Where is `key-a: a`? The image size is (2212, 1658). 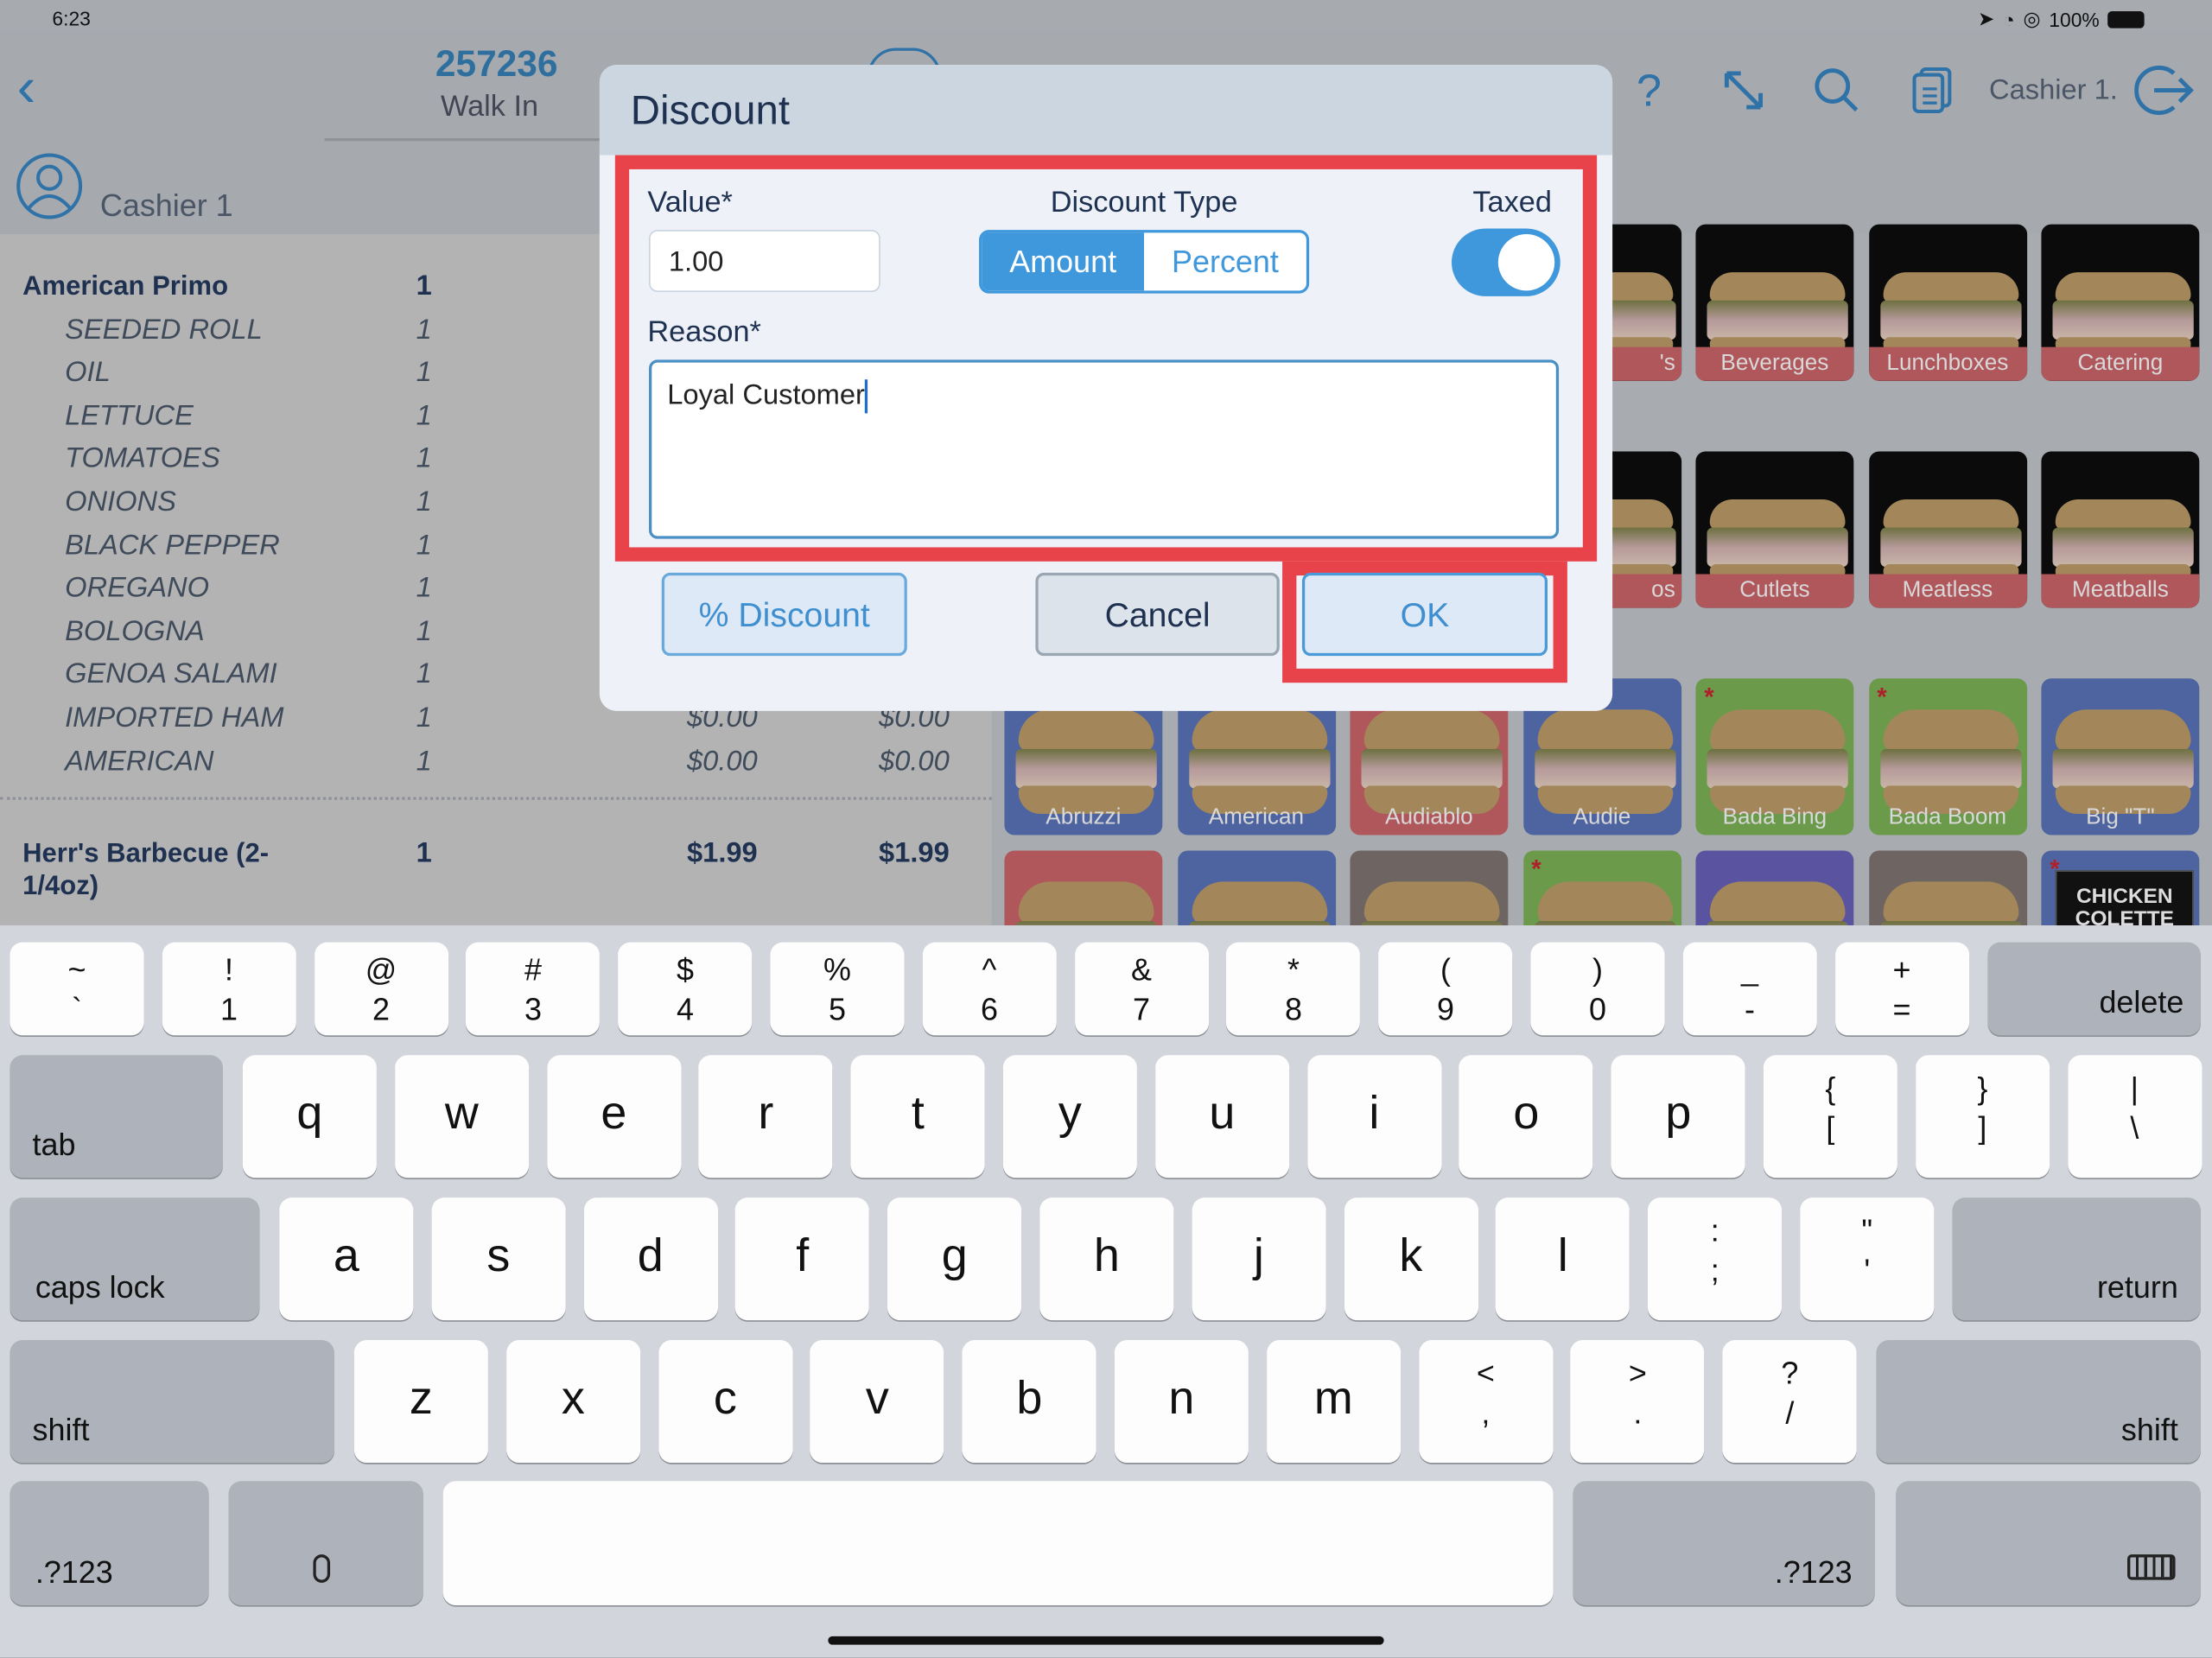
key-a: a is located at coordinates (346, 1259).